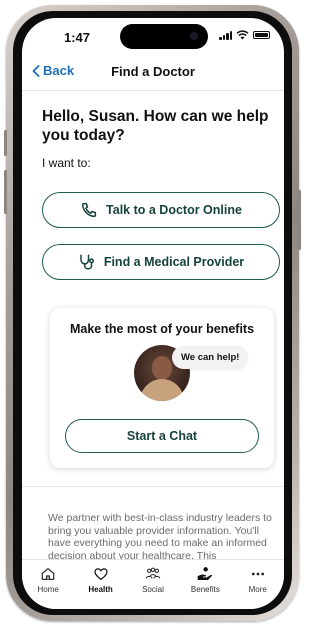  I want to click on find-provider-label: Find a Medical Provider, so click(174, 262).